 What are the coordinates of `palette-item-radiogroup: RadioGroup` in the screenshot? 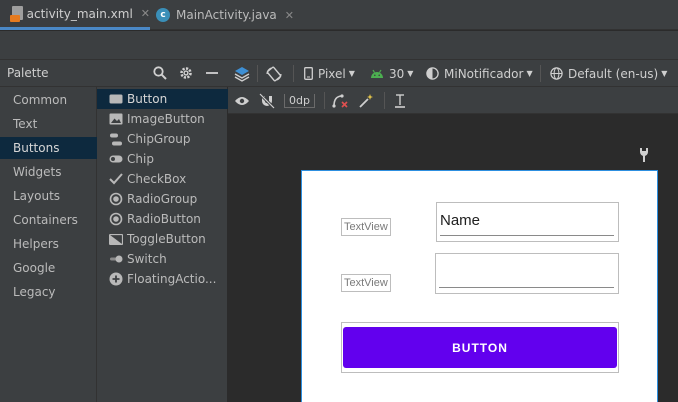 It's located at (162, 199).